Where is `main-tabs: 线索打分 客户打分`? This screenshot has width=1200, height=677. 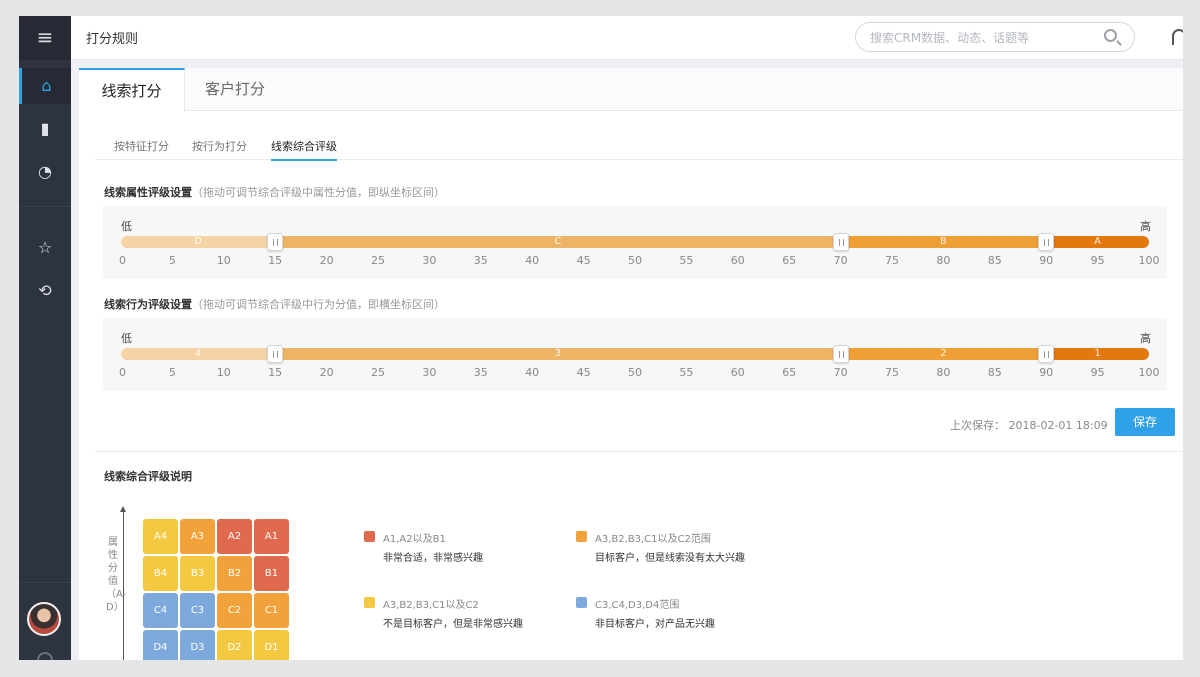 main-tabs: 线索打分 客户打分 is located at coordinates (631, 90).